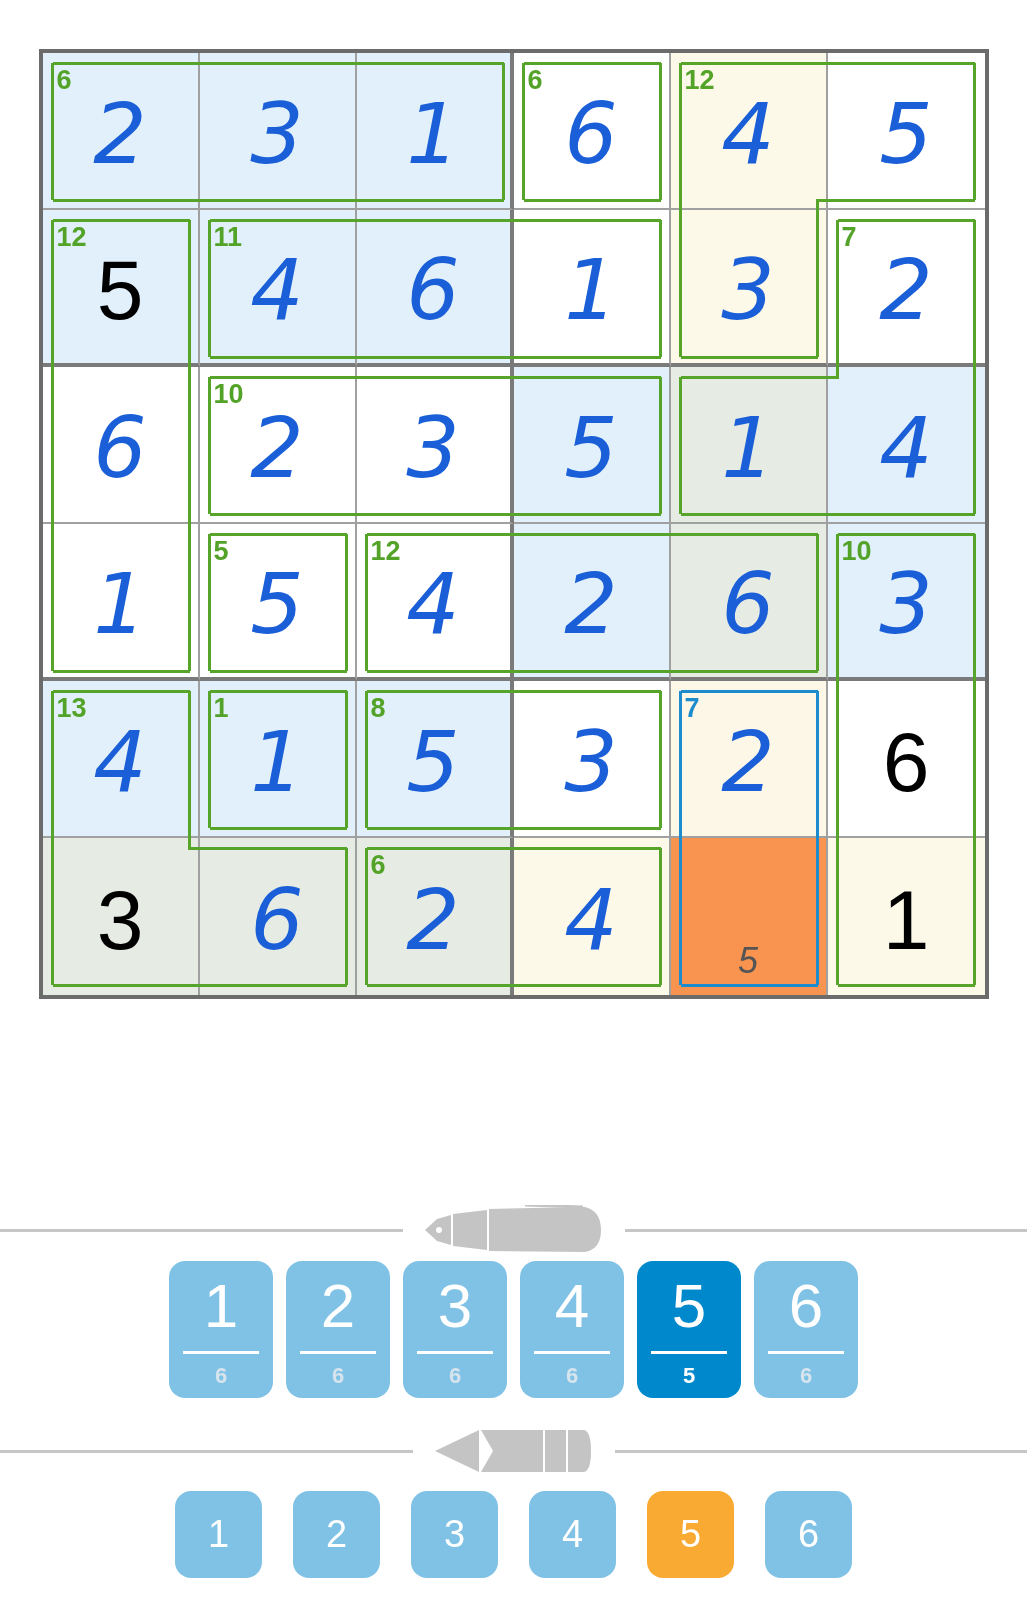 This screenshot has height=1600, width=1027. Describe the element at coordinates (120, 289) in the screenshot. I see `given-digit: 5` at that location.